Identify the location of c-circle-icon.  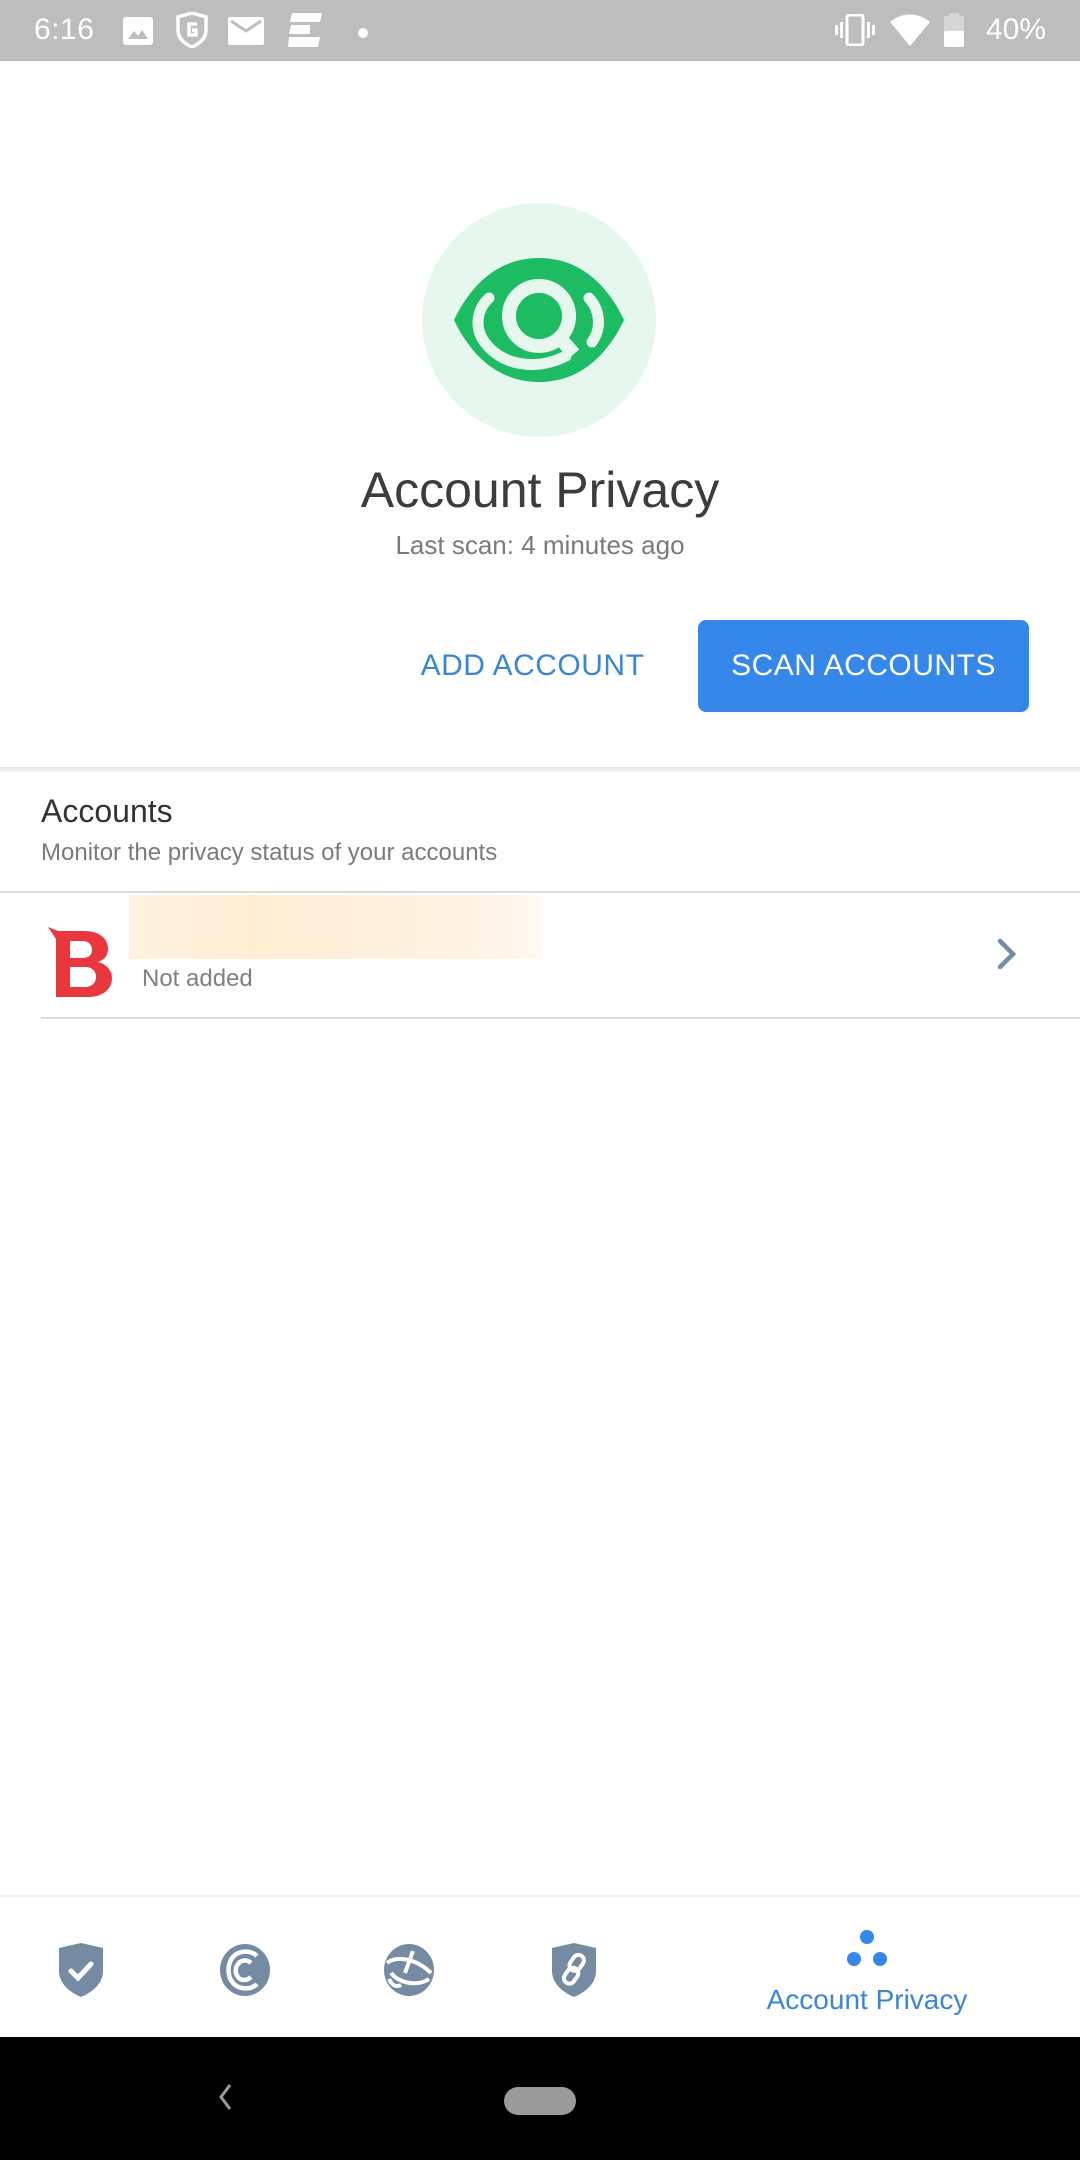
(245, 1970).